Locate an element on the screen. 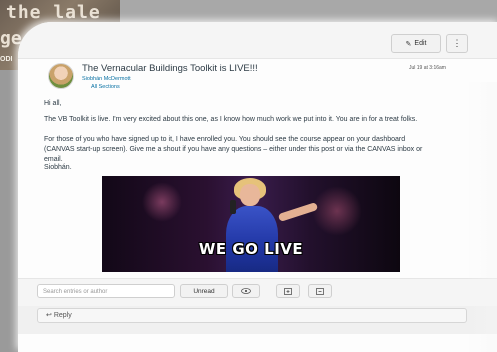 The image size is (497, 352). edit-button: ✎ Edit is located at coordinates (416, 43).